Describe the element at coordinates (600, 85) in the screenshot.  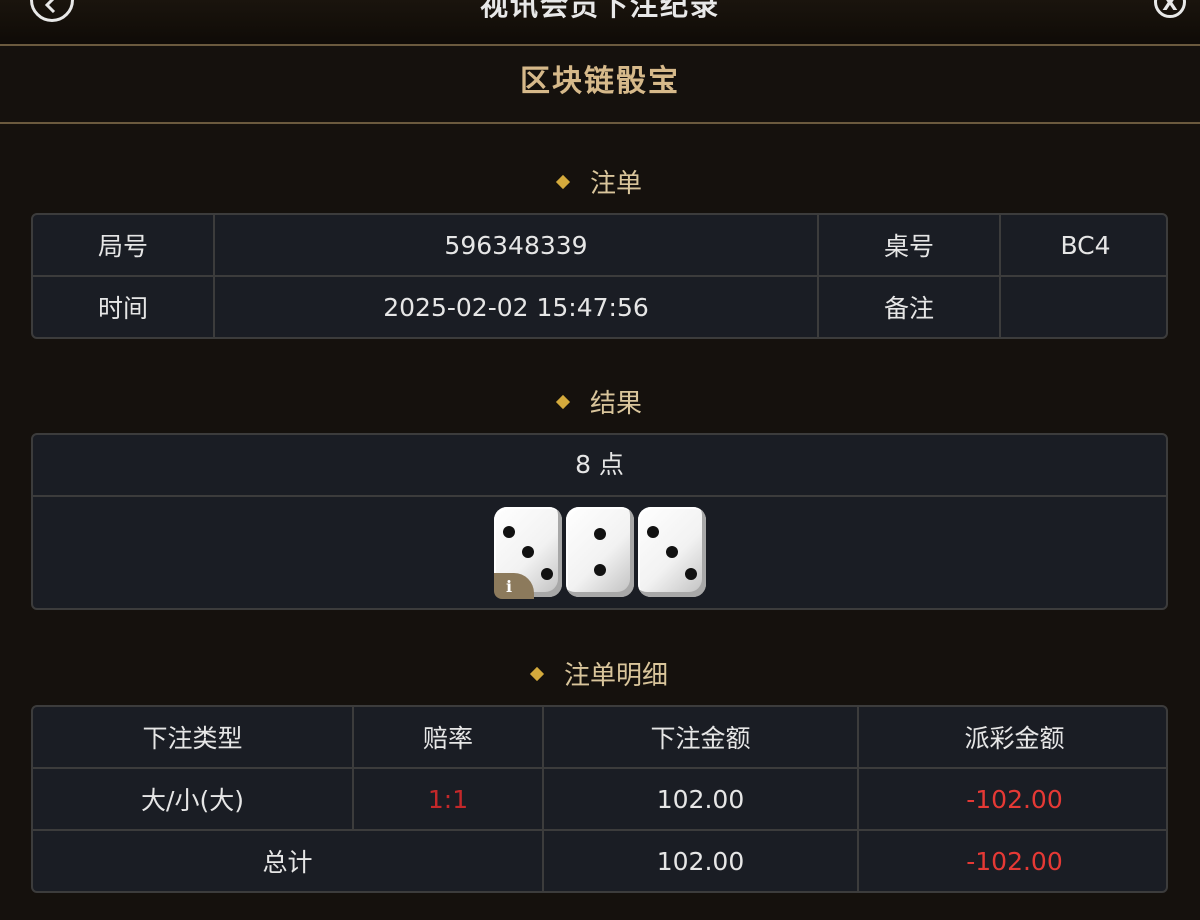
I see `game-title: 区块链骰宝` at that location.